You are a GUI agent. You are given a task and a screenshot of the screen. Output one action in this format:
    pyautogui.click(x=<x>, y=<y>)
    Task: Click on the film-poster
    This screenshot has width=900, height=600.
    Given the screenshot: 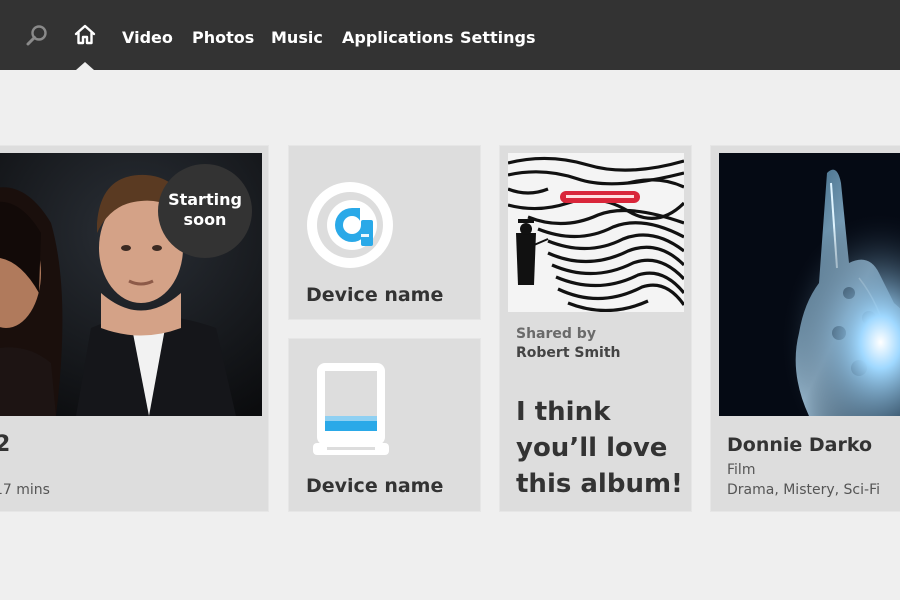 What is the action you would take?
    pyautogui.click(x=809, y=284)
    